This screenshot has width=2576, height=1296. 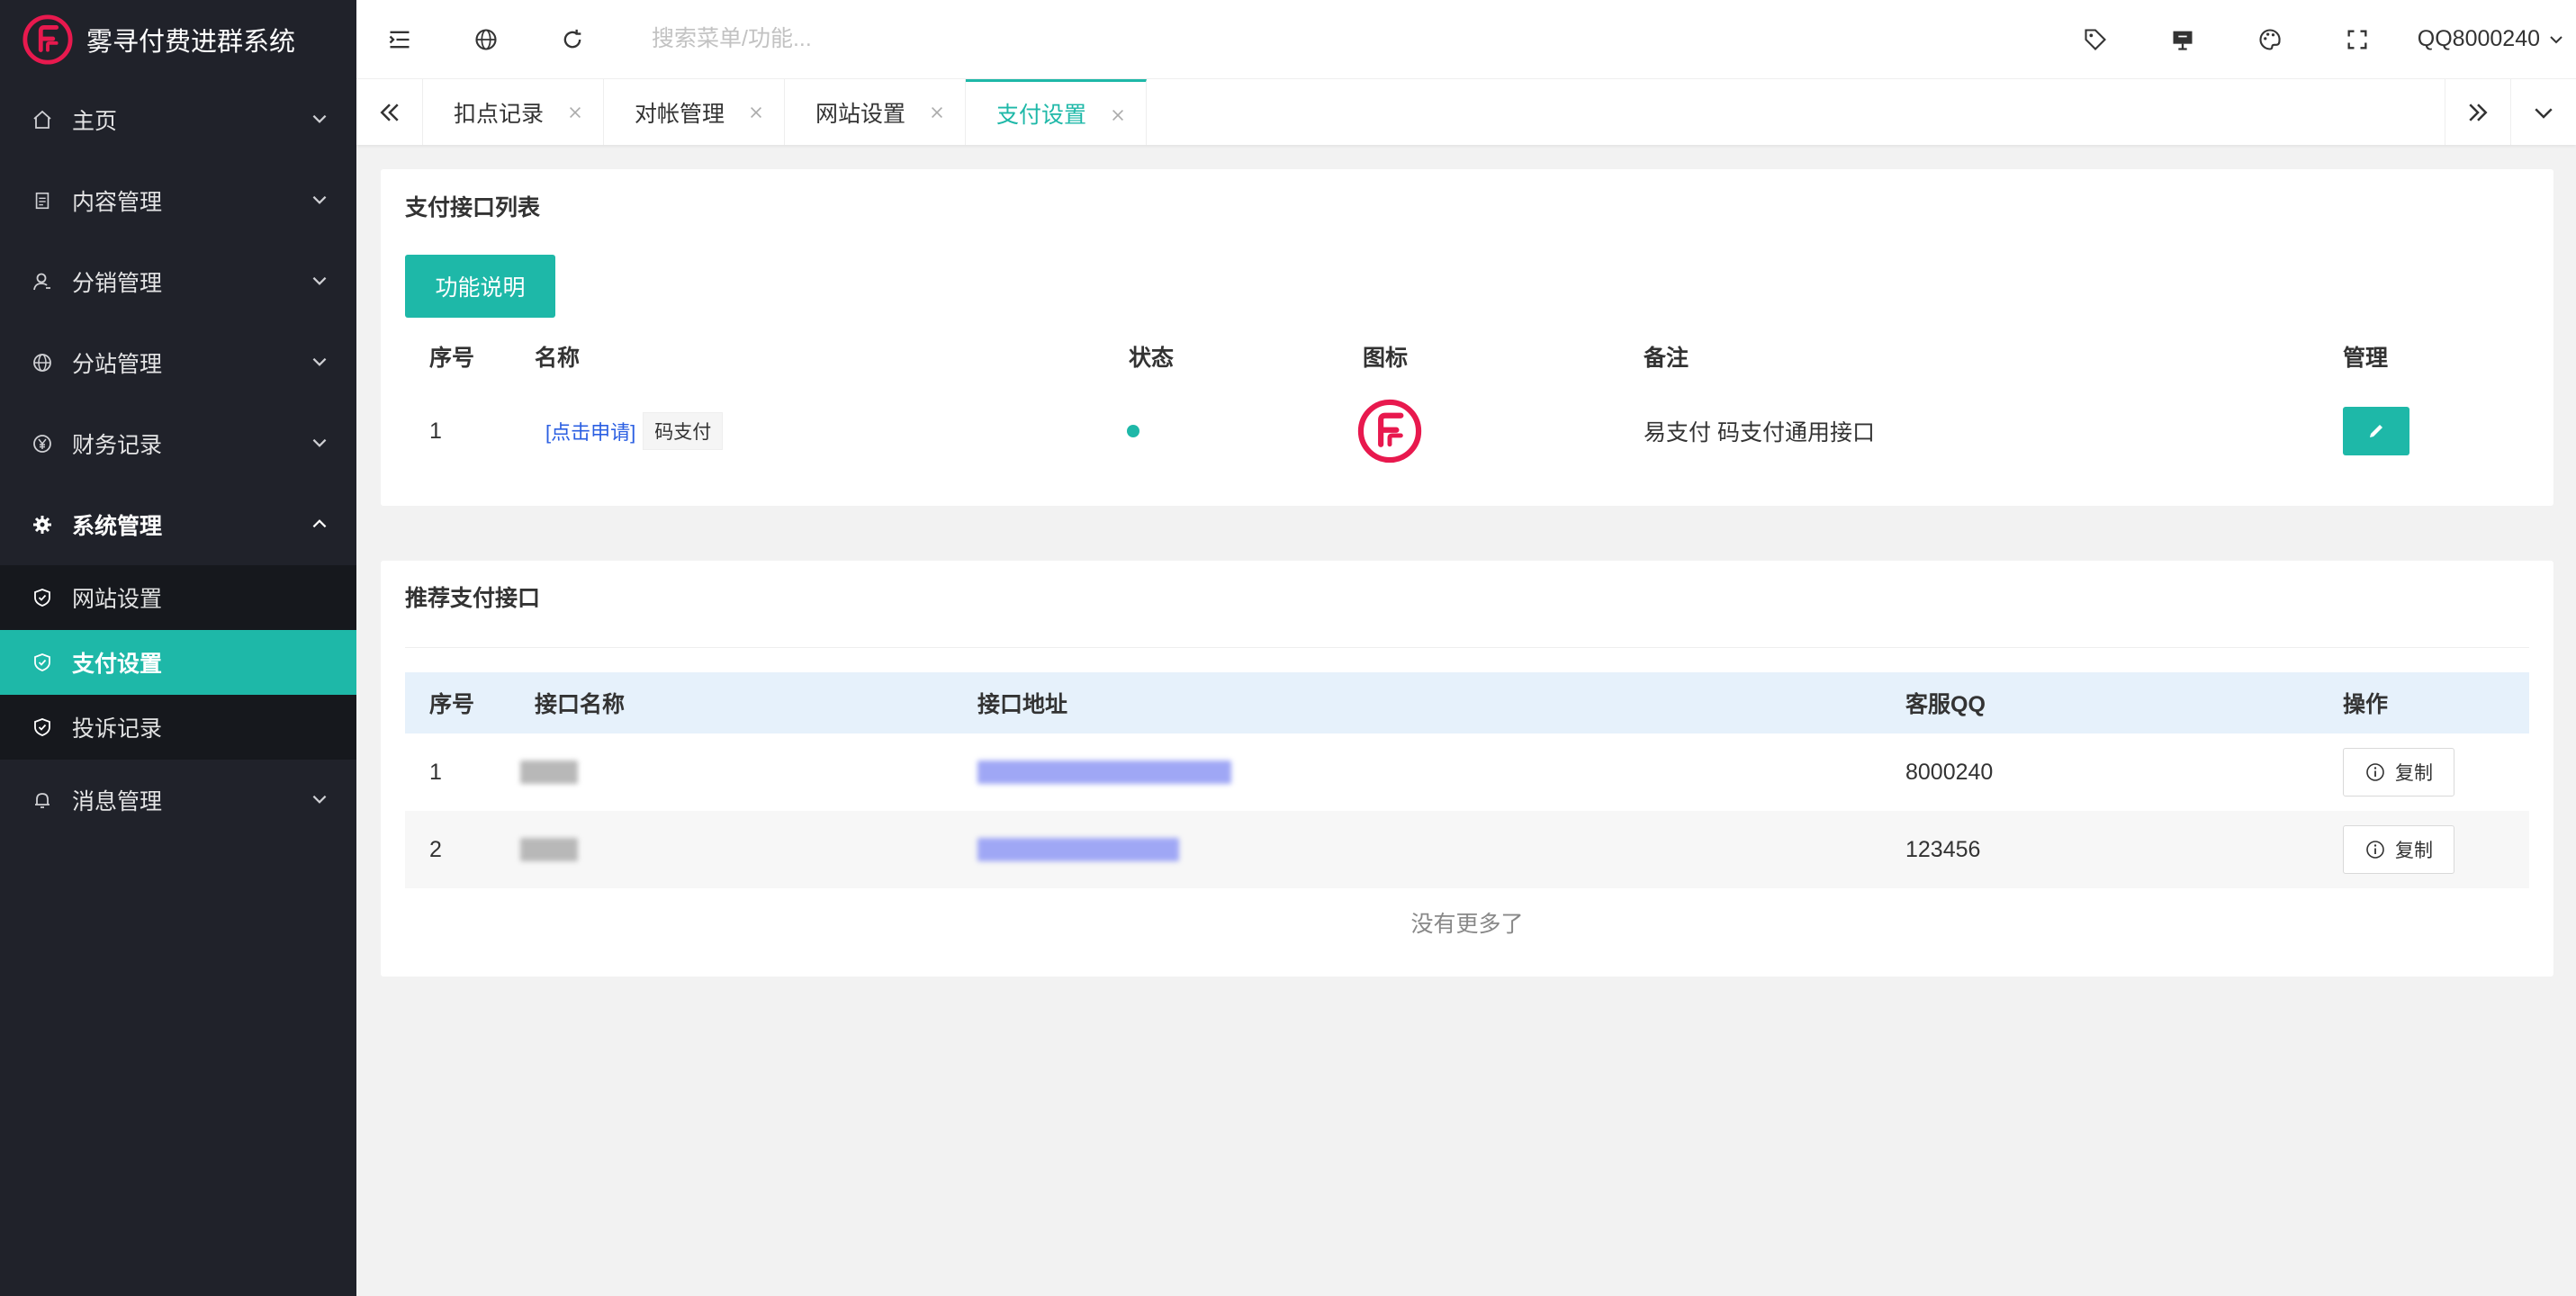 I want to click on user-menu: QQ8000240, so click(x=2488, y=40).